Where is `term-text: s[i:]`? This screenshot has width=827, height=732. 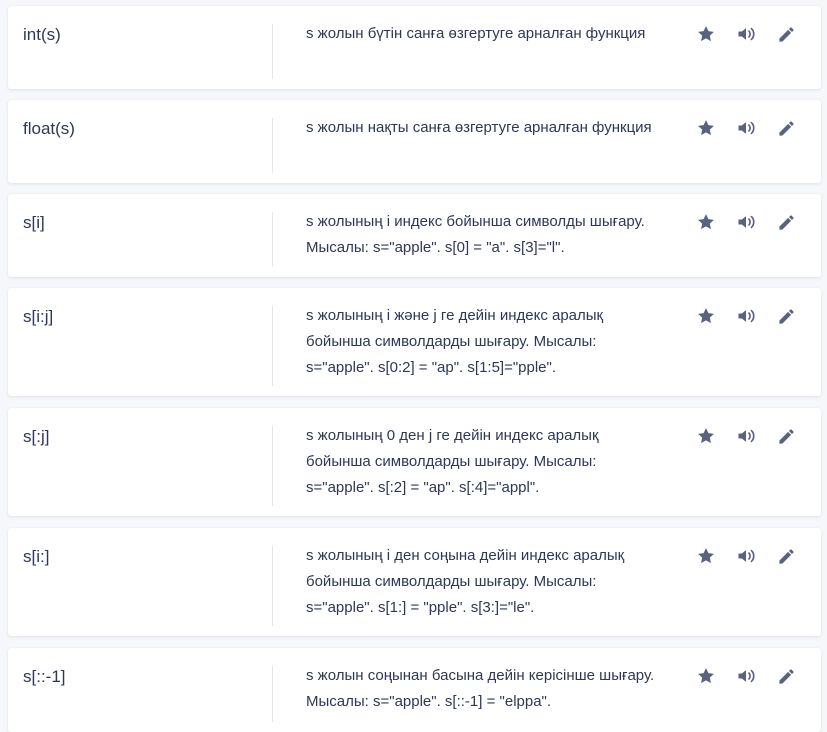 term-text: s[i:] is located at coordinates (36, 556).